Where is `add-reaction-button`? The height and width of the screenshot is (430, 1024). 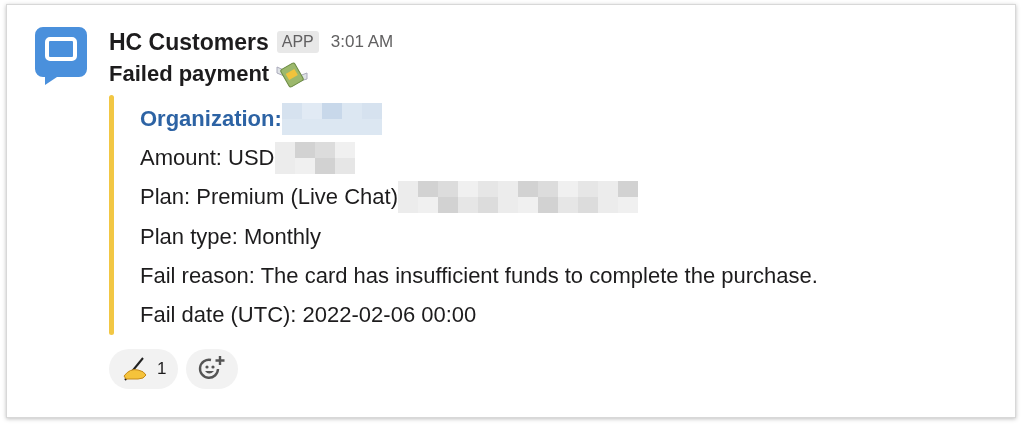 add-reaction-button is located at coordinates (212, 369).